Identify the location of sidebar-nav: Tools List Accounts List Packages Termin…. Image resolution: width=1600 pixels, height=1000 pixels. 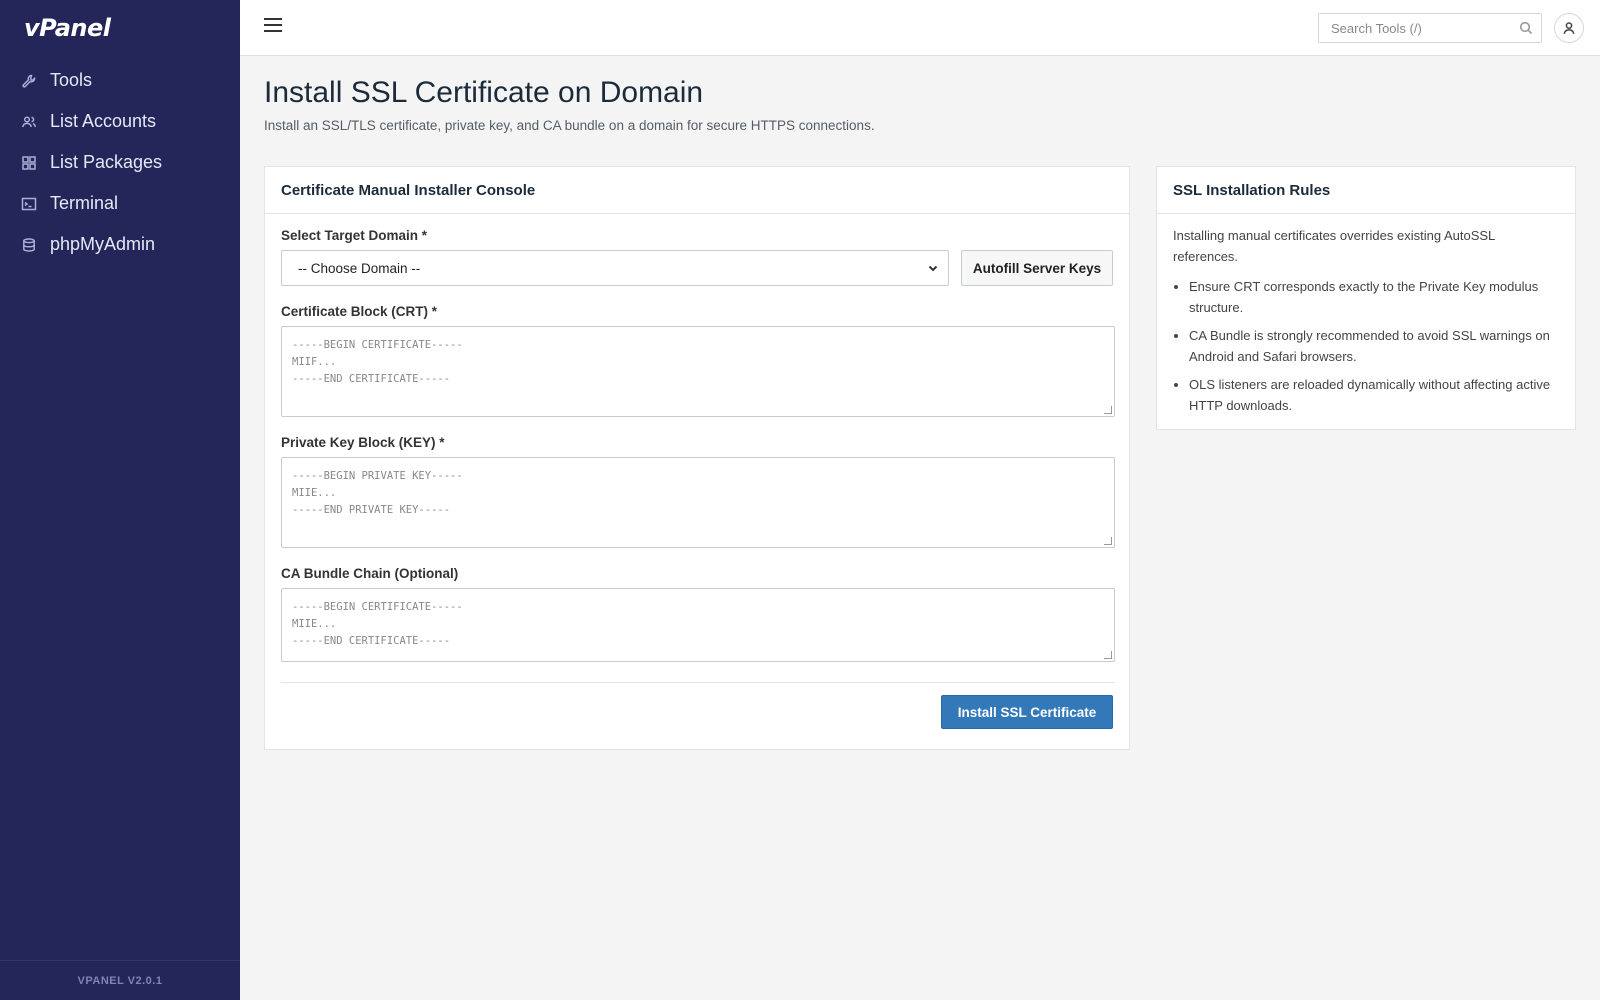
(120, 162).